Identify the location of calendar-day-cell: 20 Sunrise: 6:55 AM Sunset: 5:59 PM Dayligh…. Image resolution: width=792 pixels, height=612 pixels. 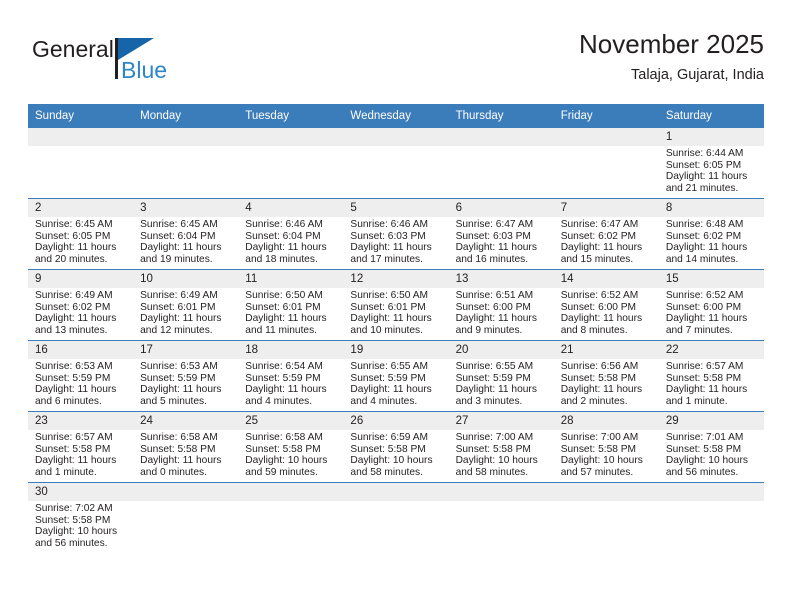
(501, 376).